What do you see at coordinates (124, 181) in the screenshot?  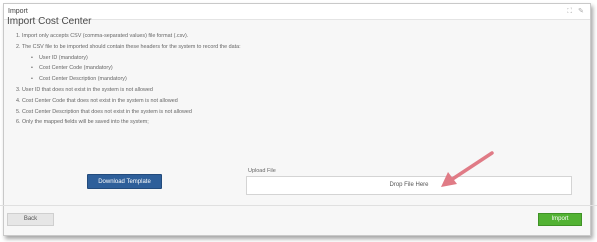 I see `download-template-button: Download Template` at bounding box center [124, 181].